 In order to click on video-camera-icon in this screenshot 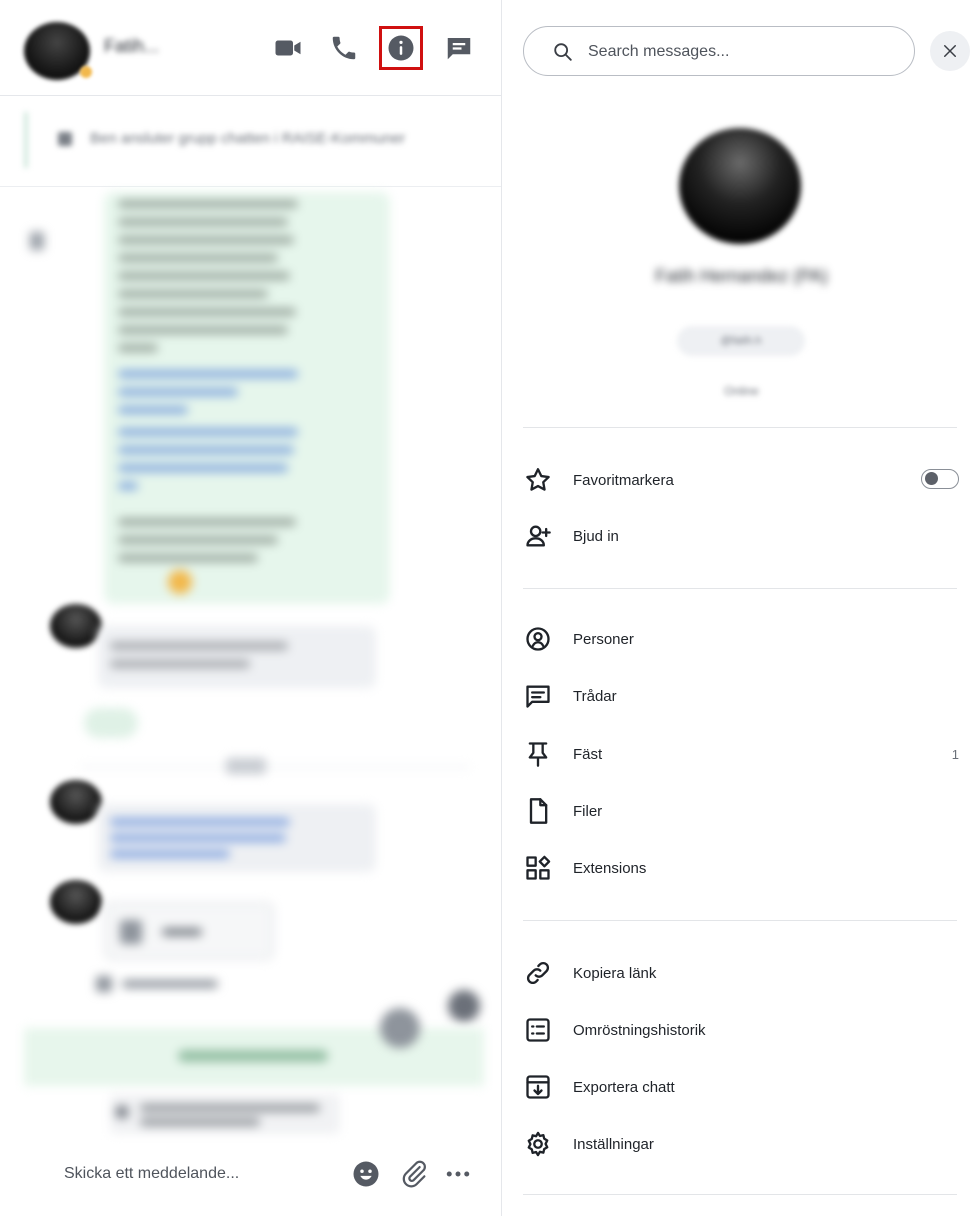, I will do `click(288, 48)`.